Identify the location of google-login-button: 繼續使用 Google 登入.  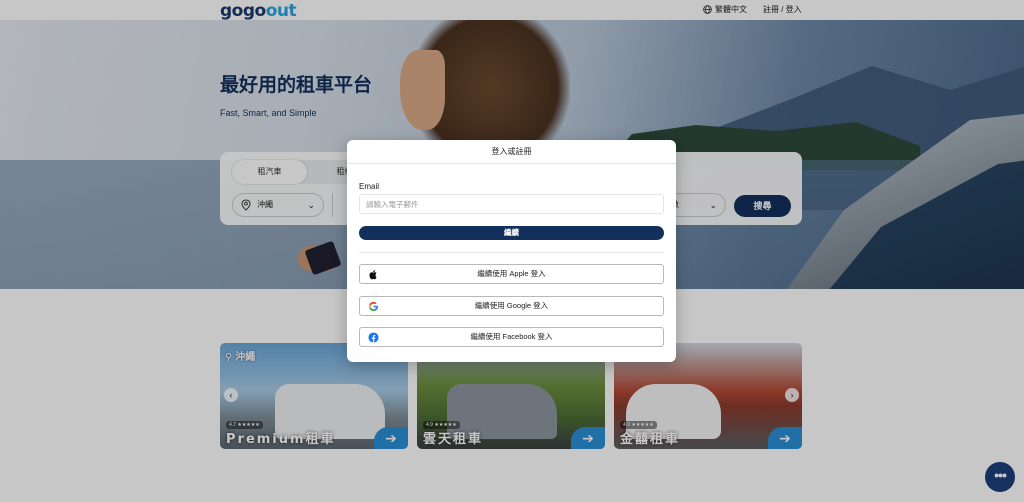
(511, 306).